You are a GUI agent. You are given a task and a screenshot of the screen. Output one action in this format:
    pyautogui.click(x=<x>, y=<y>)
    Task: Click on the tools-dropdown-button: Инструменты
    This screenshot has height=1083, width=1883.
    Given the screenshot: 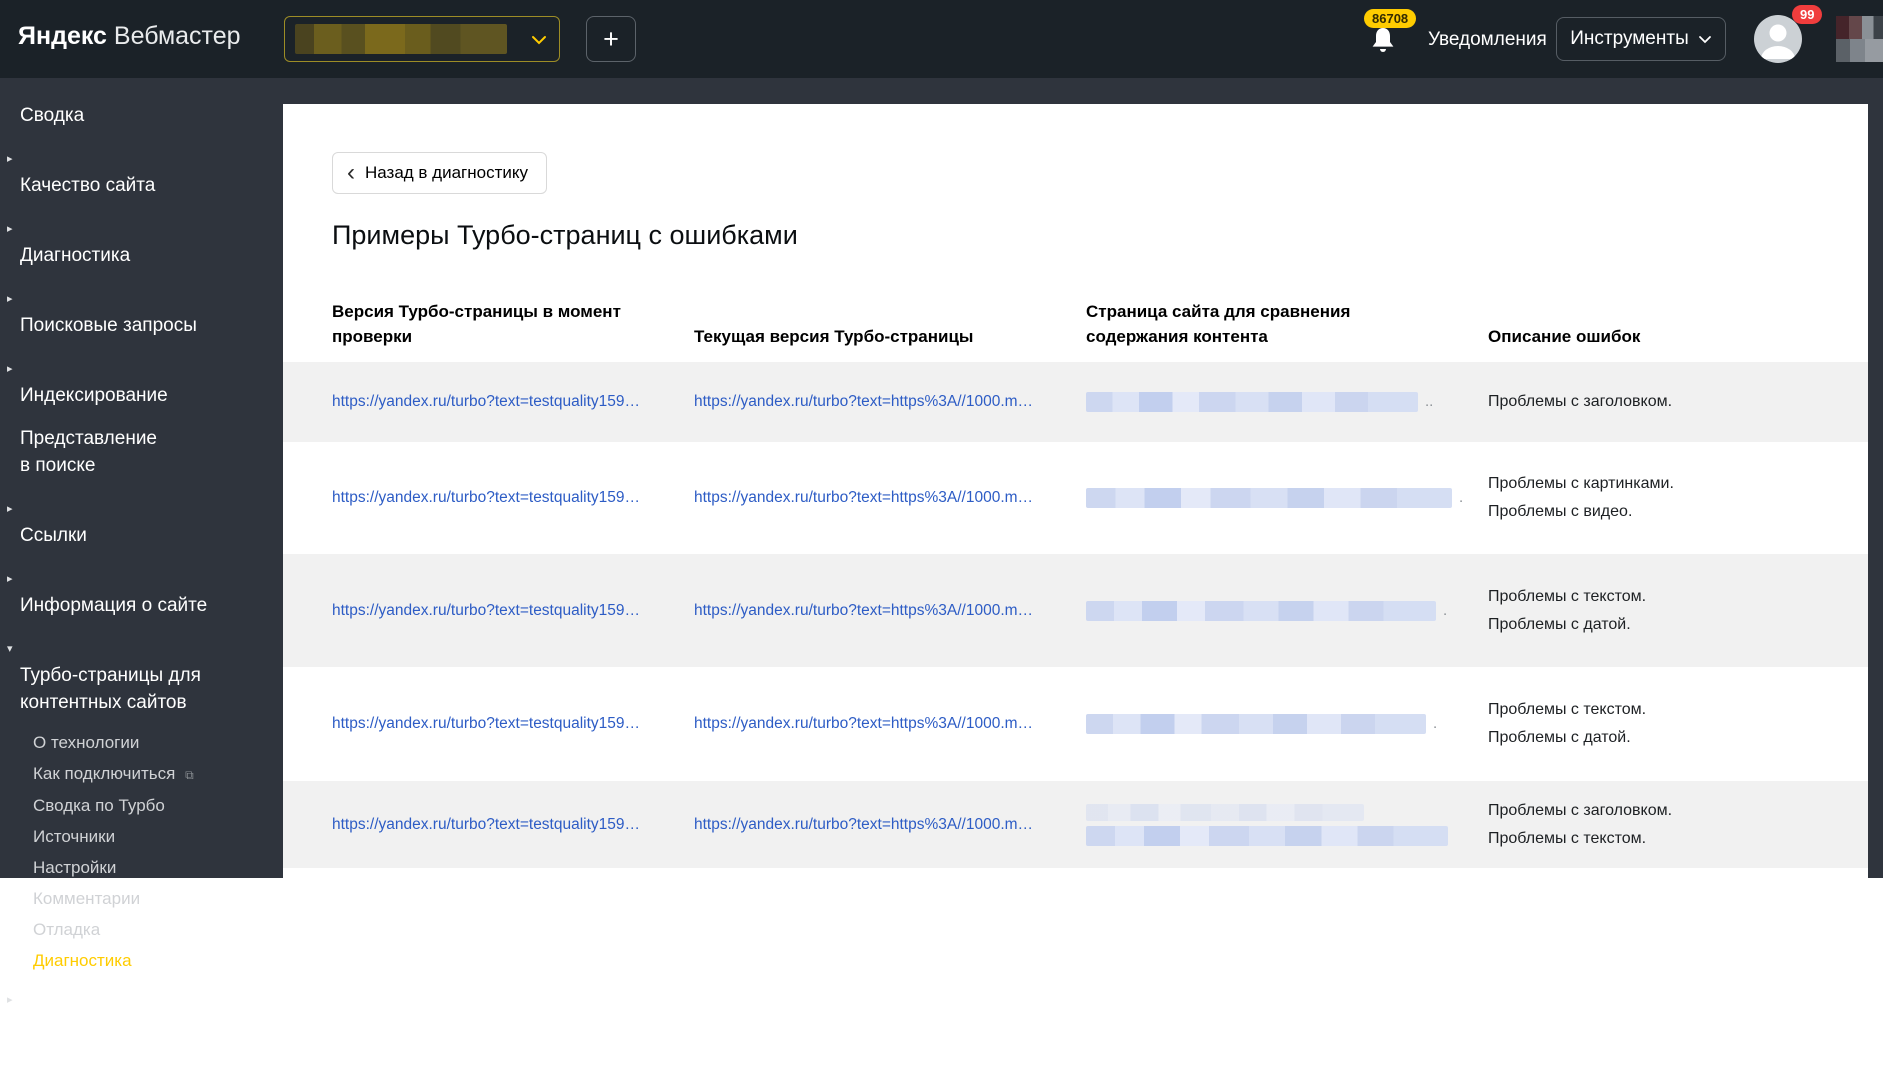 What is the action you would take?
    pyautogui.click(x=1641, y=39)
    